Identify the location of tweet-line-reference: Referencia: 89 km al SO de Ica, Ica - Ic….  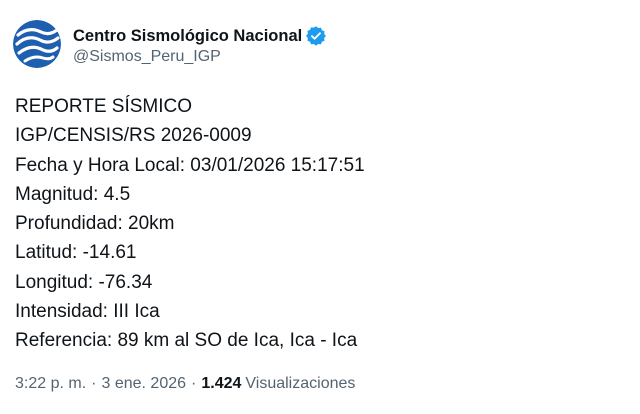
(186, 341).